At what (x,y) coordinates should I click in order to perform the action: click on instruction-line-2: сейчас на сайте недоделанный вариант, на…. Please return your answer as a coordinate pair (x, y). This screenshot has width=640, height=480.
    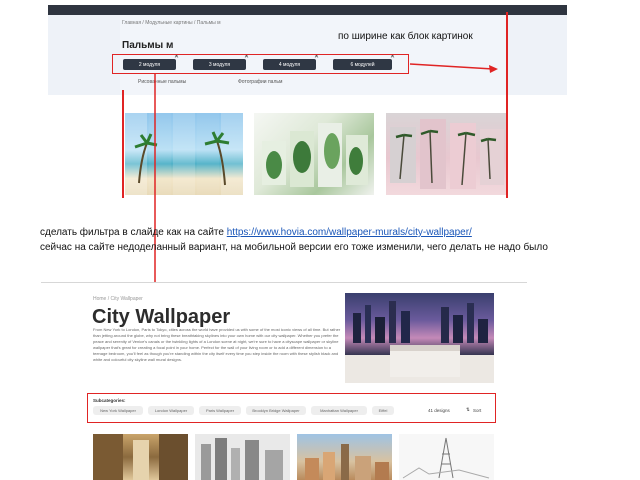
    Looking at the image, I should click on (294, 247).